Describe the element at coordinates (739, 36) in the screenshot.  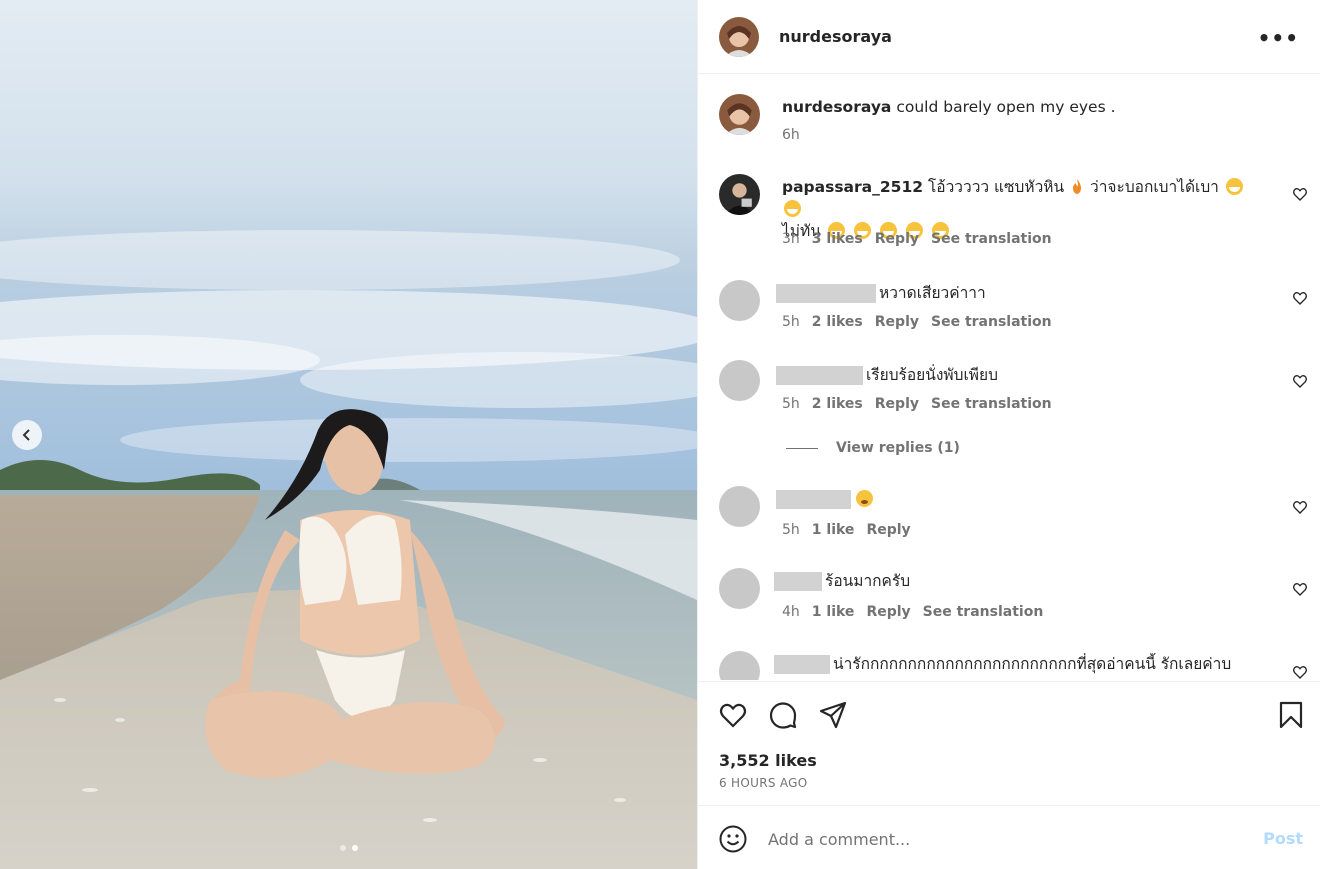
I see `author-avatar` at that location.